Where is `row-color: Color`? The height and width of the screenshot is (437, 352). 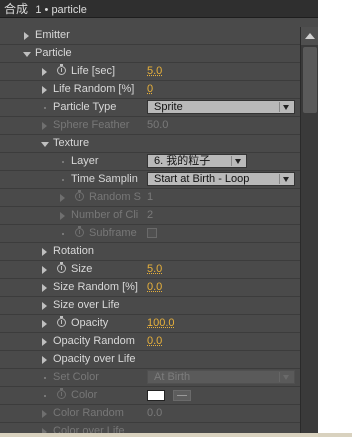
row-color: Color is located at coordinates (150, 396).